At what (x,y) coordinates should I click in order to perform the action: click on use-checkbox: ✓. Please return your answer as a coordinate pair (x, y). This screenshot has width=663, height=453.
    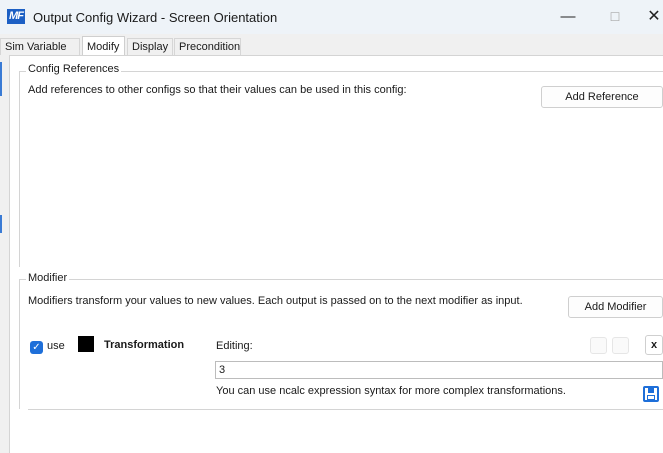
    Looking at the image, I should click on (36, 347).